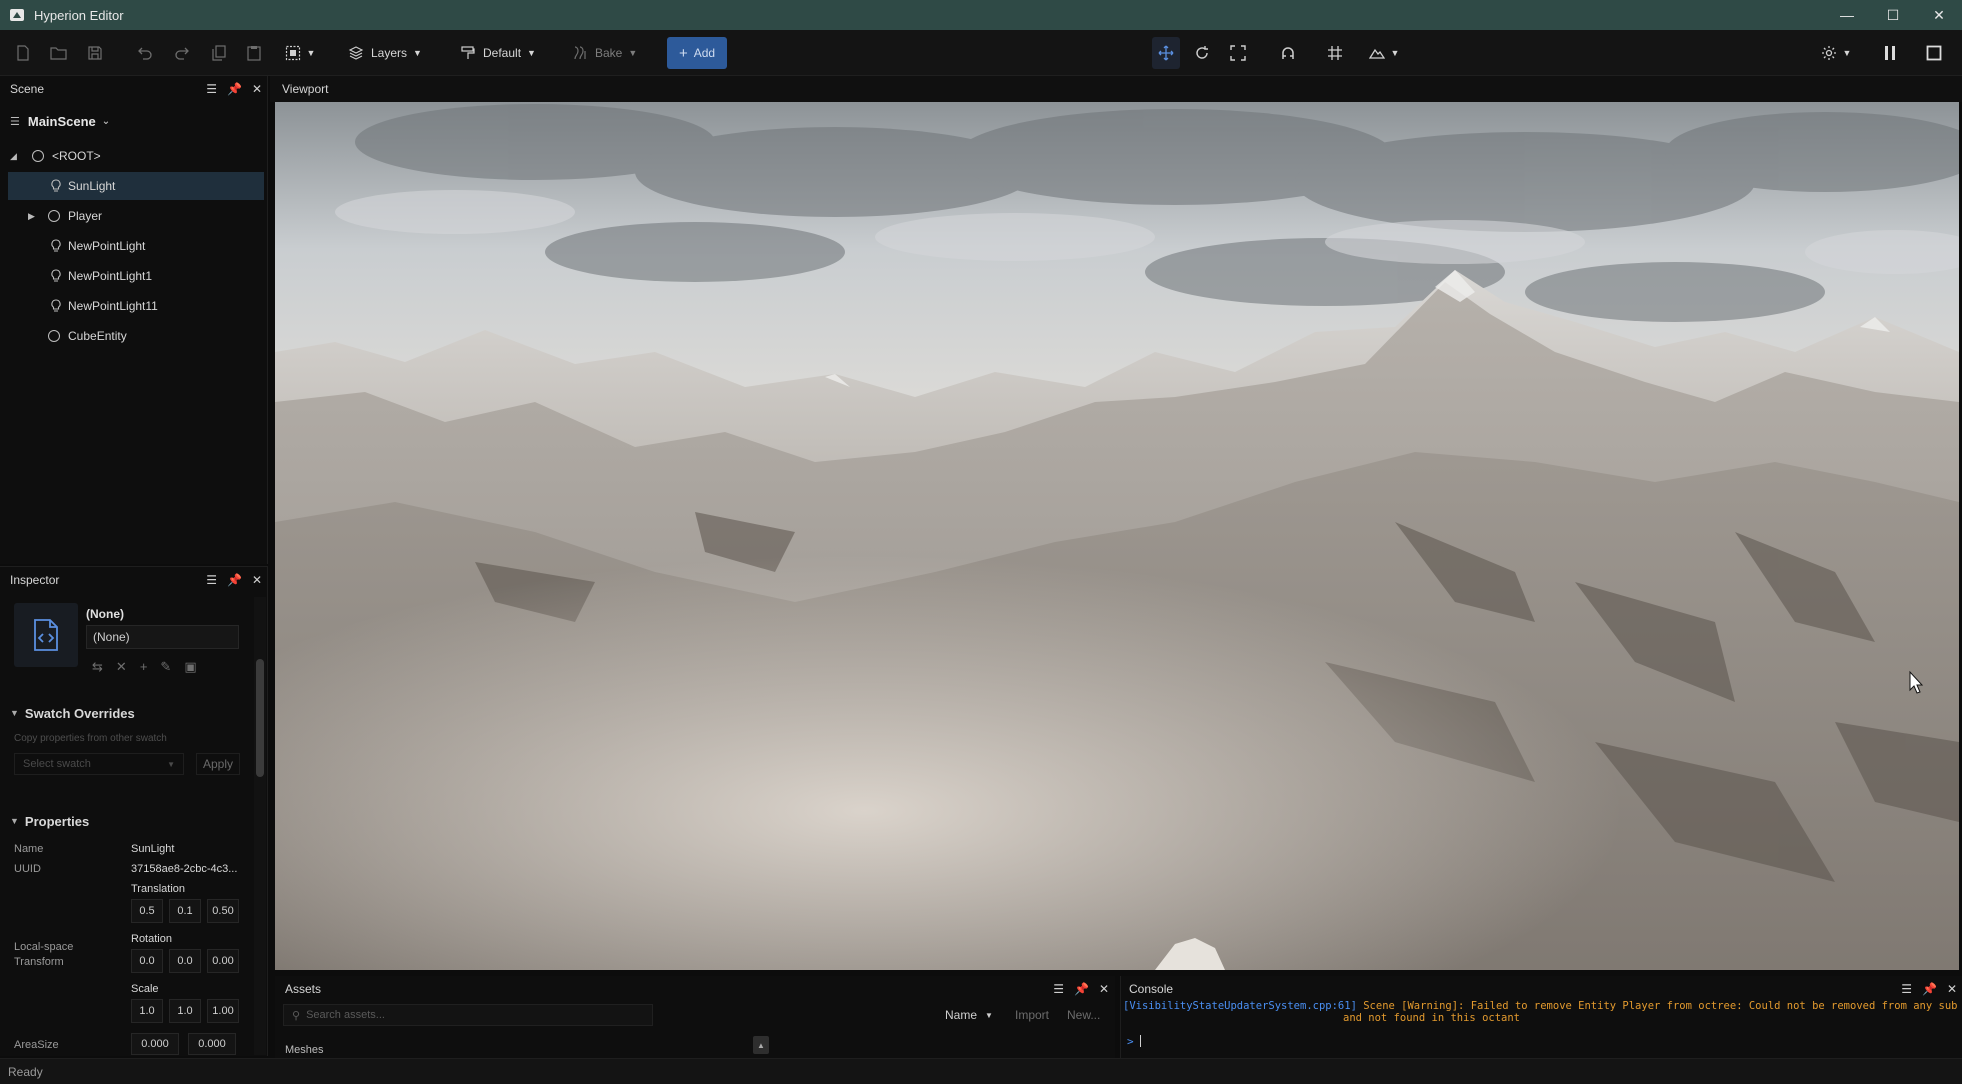 The image size is (1962, 1084). What do you see at coordinates (1032, 1015) in the screenshot?
I see `import-button: Import` at bounding box center [1032, 1015].